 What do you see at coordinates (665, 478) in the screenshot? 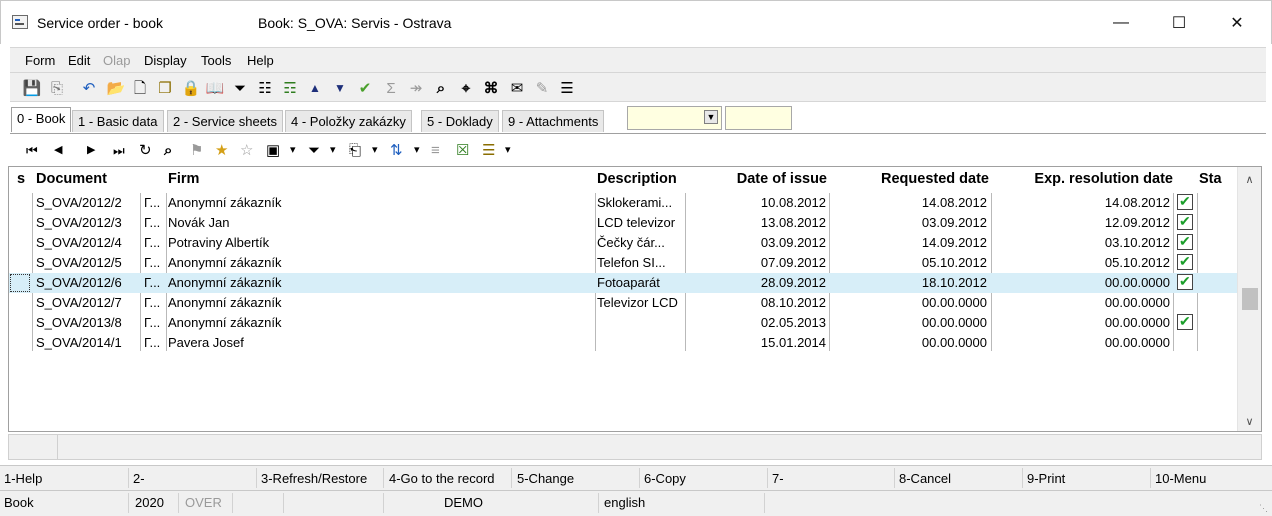
I see `fkey-copy: 6-Copy` at bounding box center [665, 478].